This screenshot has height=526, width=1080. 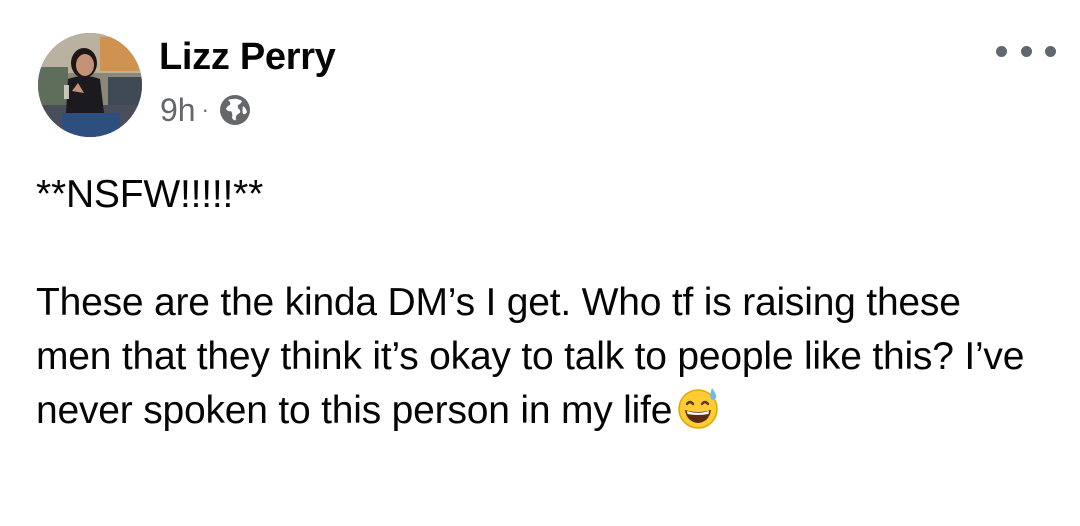 I want to click on author-avatar, so click(x=90, y=85).